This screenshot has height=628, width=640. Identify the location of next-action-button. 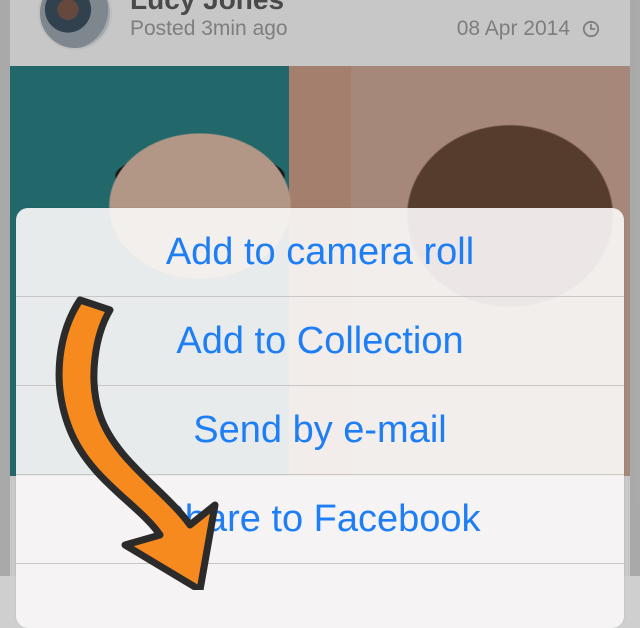
(320, 595).